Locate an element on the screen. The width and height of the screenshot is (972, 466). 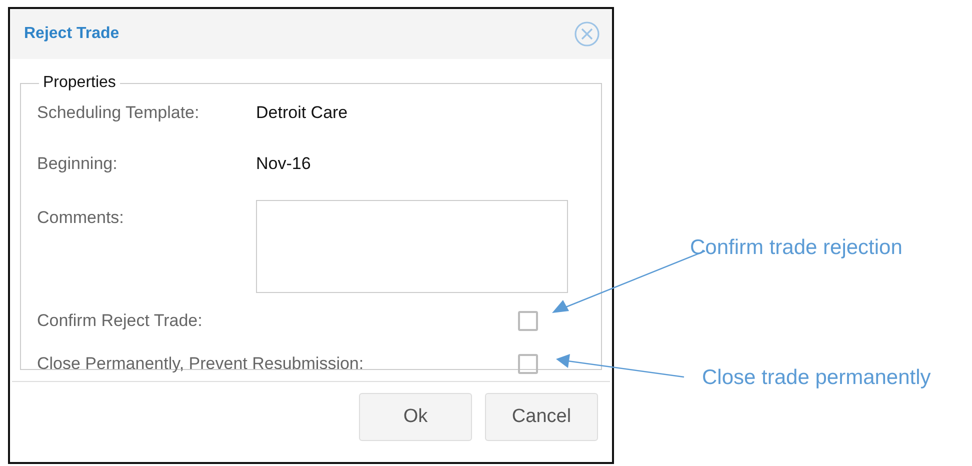
ok-button: Ok is located at coordinates (415, 417).